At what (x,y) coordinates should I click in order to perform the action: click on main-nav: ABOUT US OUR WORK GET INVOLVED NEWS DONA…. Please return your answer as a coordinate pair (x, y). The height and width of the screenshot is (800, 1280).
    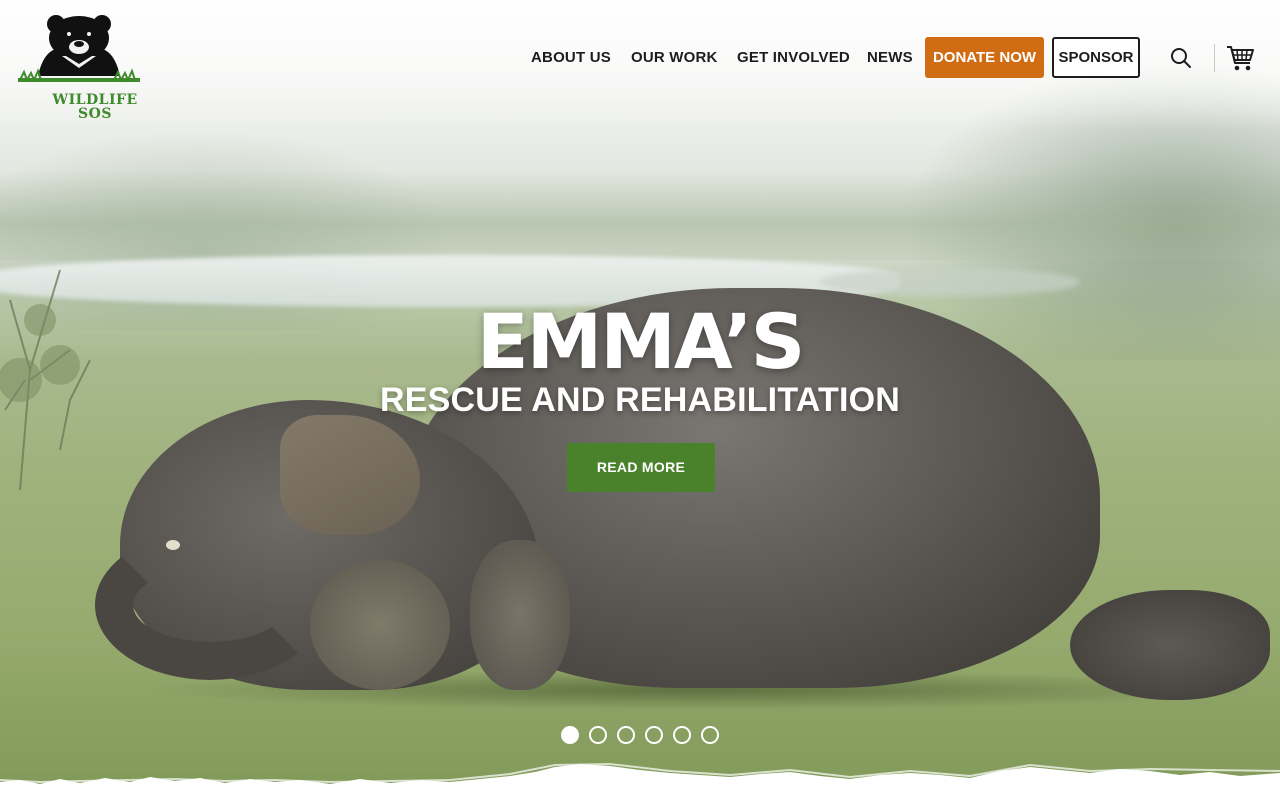
    Looking at the image, I should click on (640, 57).